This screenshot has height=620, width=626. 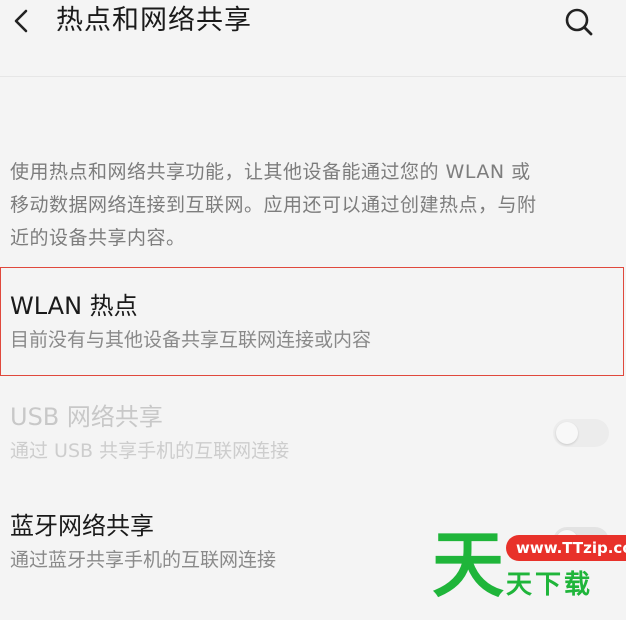 I want to click on search-icon, so click(x=579, y=22).